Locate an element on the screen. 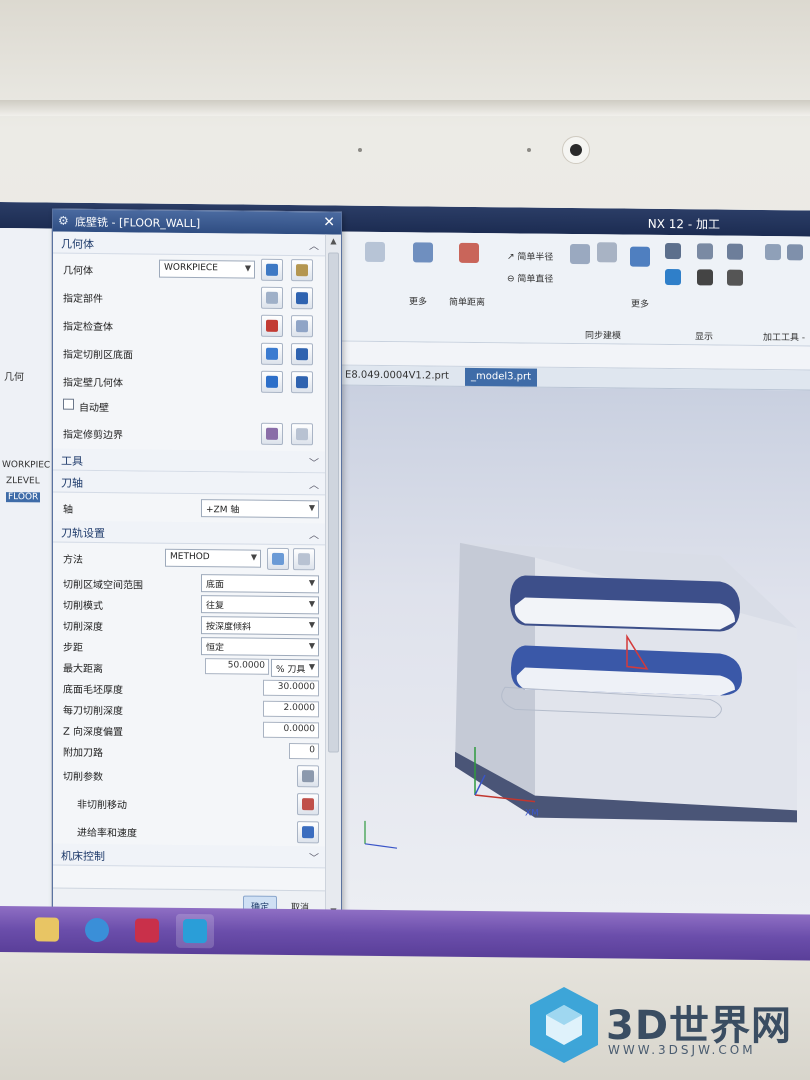  method-edit-icon is located at coordinates (278, 559).